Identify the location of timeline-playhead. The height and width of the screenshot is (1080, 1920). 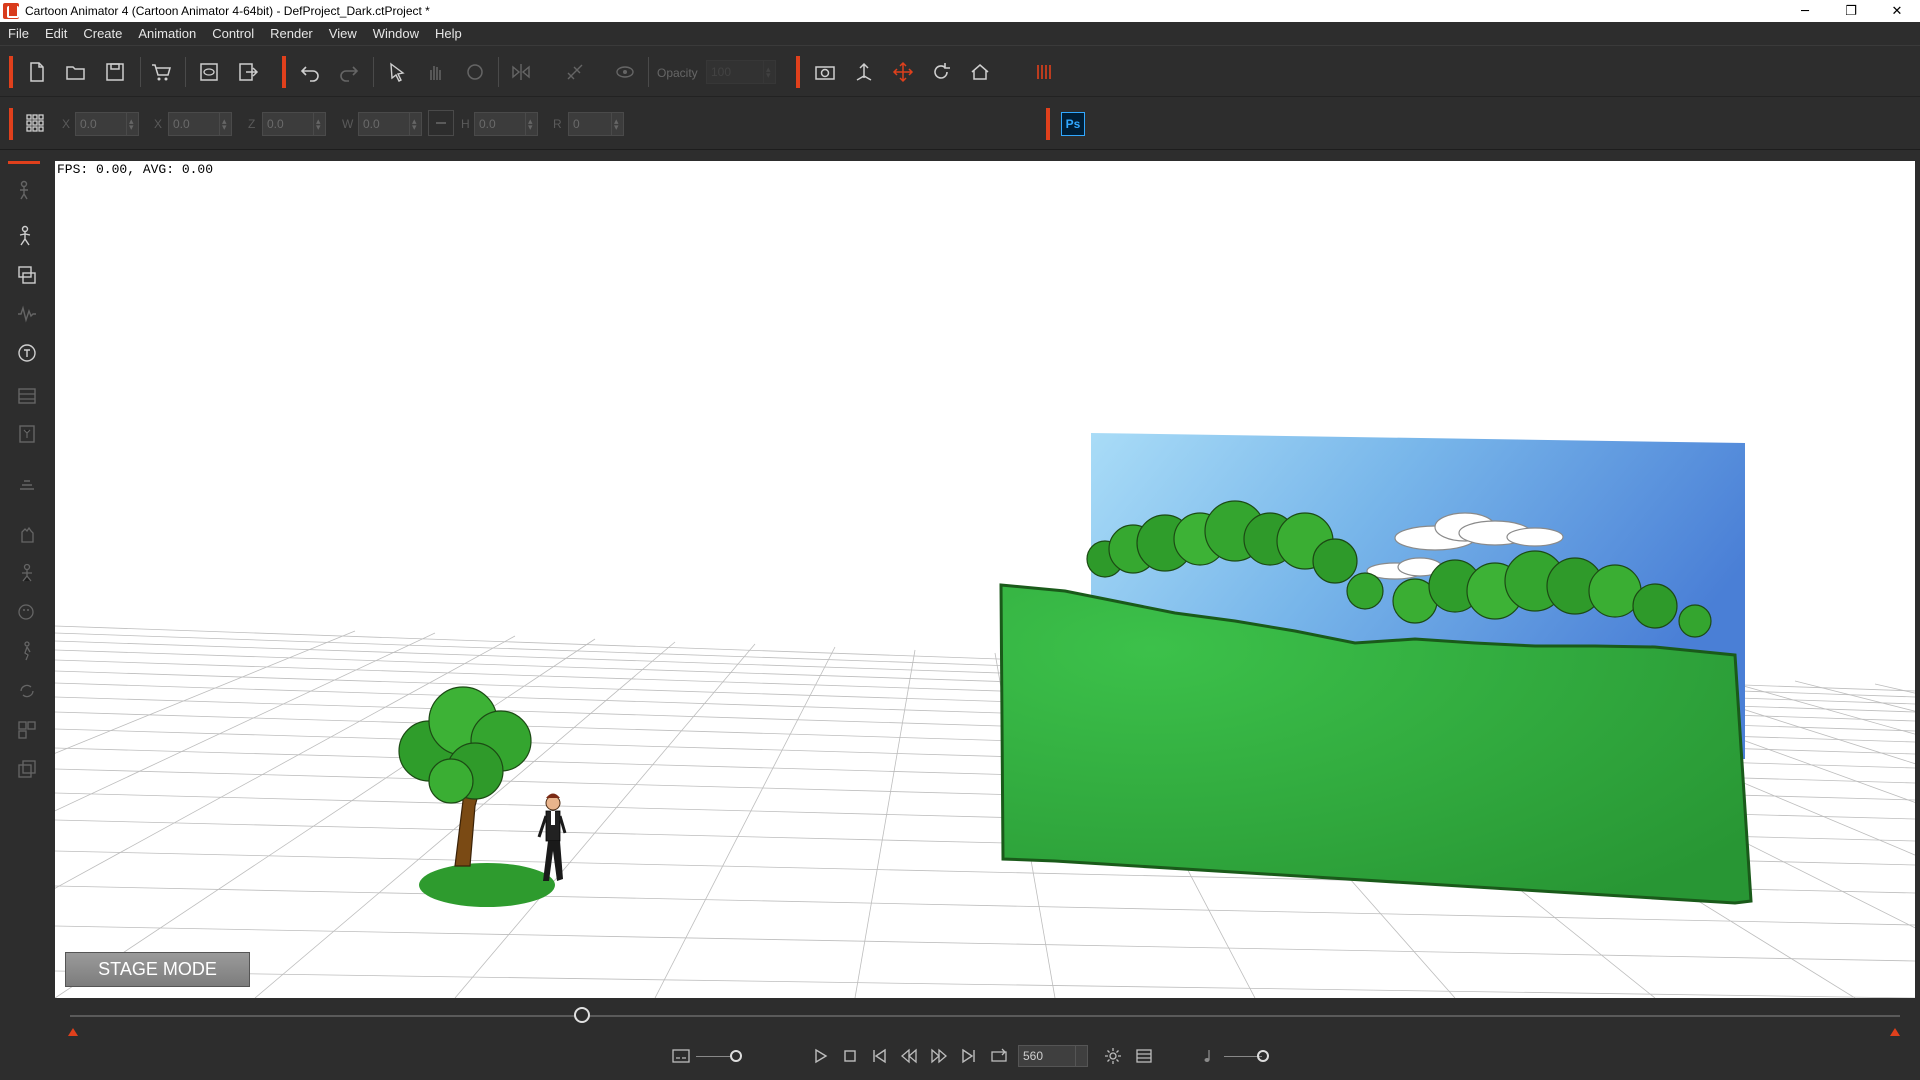
(582, 1015).